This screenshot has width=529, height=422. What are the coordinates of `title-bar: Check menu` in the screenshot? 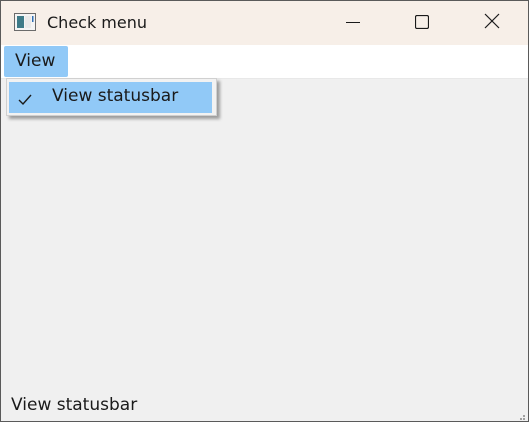 It's located at (264, 23).